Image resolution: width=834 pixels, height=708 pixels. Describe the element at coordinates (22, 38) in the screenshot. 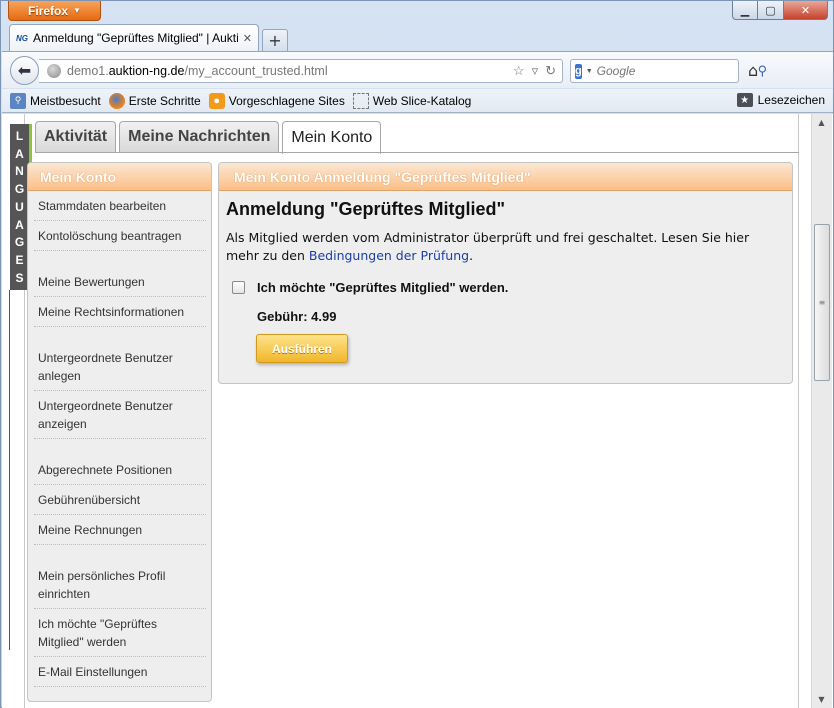

I see `site-favicon-icon: NG` at that location.